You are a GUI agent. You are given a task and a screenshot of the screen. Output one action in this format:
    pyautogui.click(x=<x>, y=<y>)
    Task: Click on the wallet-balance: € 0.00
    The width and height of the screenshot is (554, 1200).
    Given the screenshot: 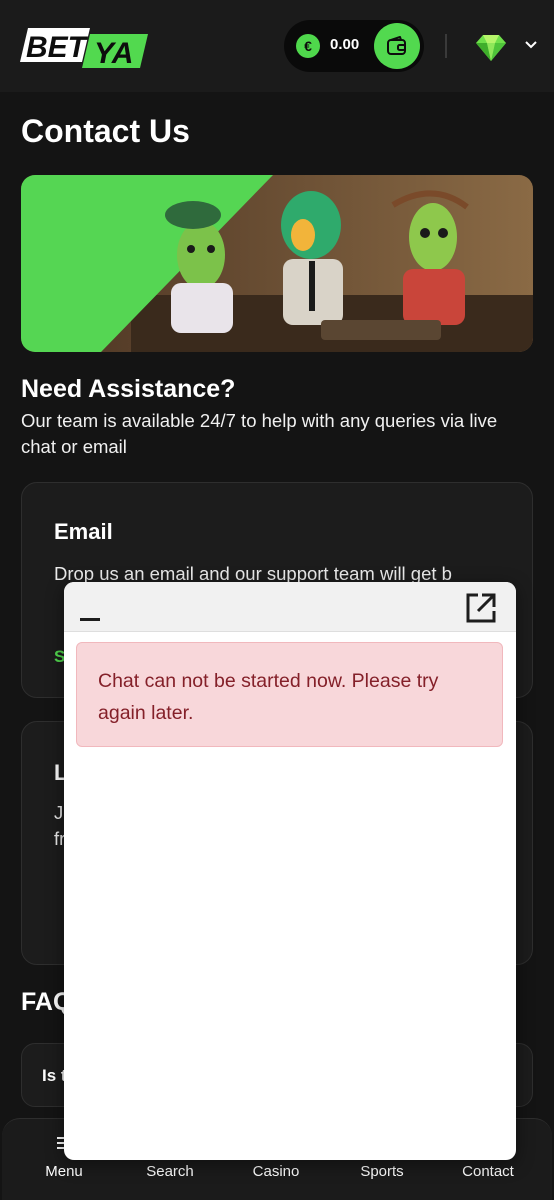 What is the action you would take?
    pyautogui.click(x=354, y=46)
    